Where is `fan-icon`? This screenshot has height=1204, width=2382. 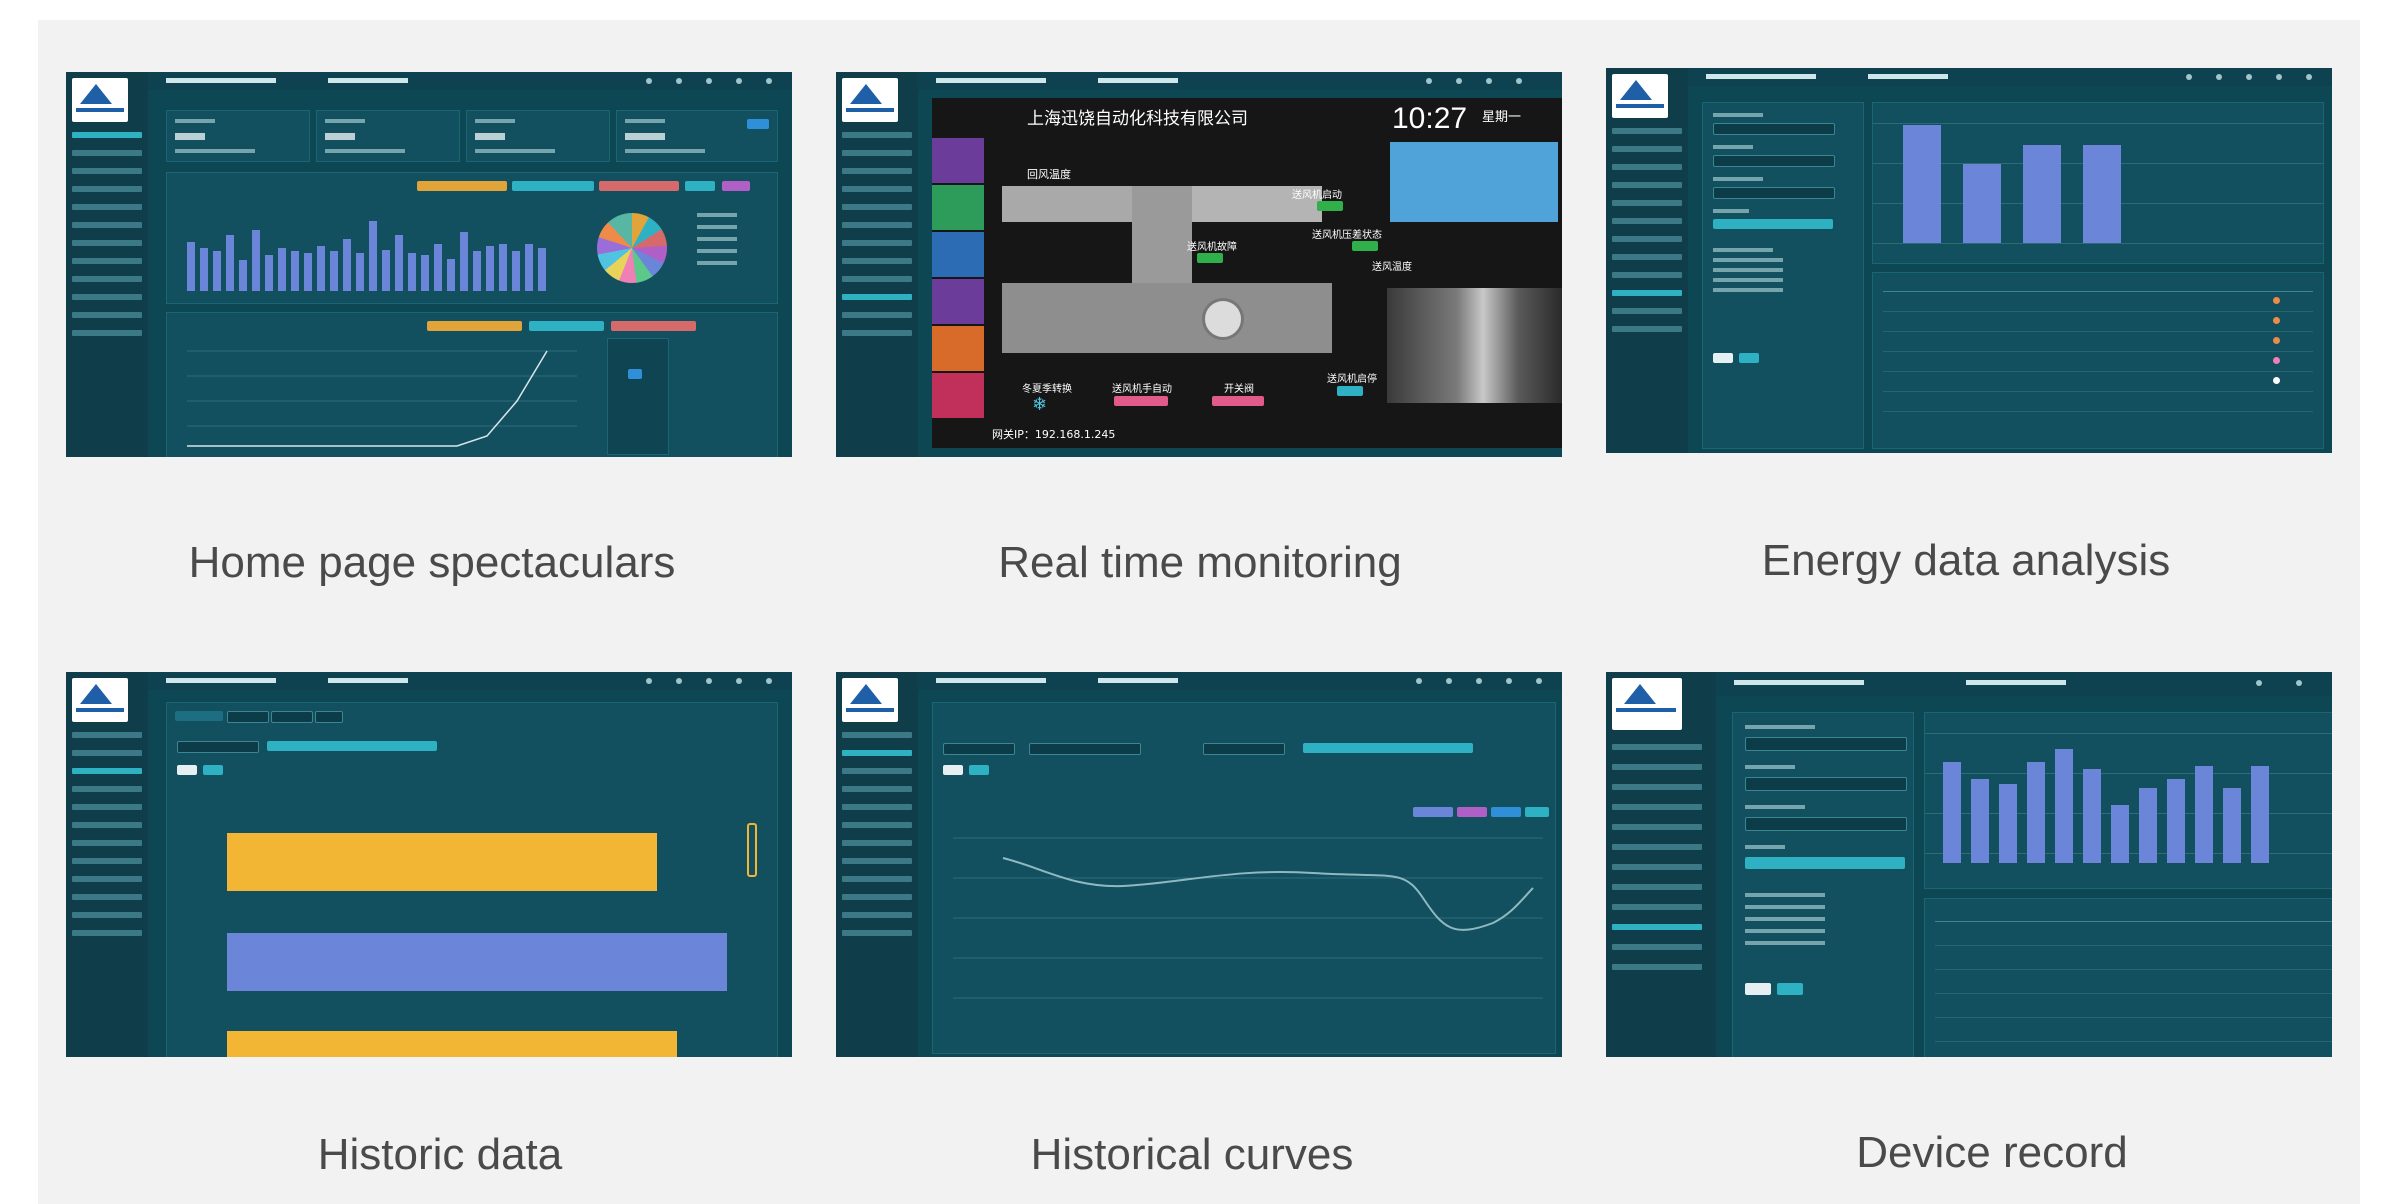
fan-icon is located at coordinates (1223, 319).